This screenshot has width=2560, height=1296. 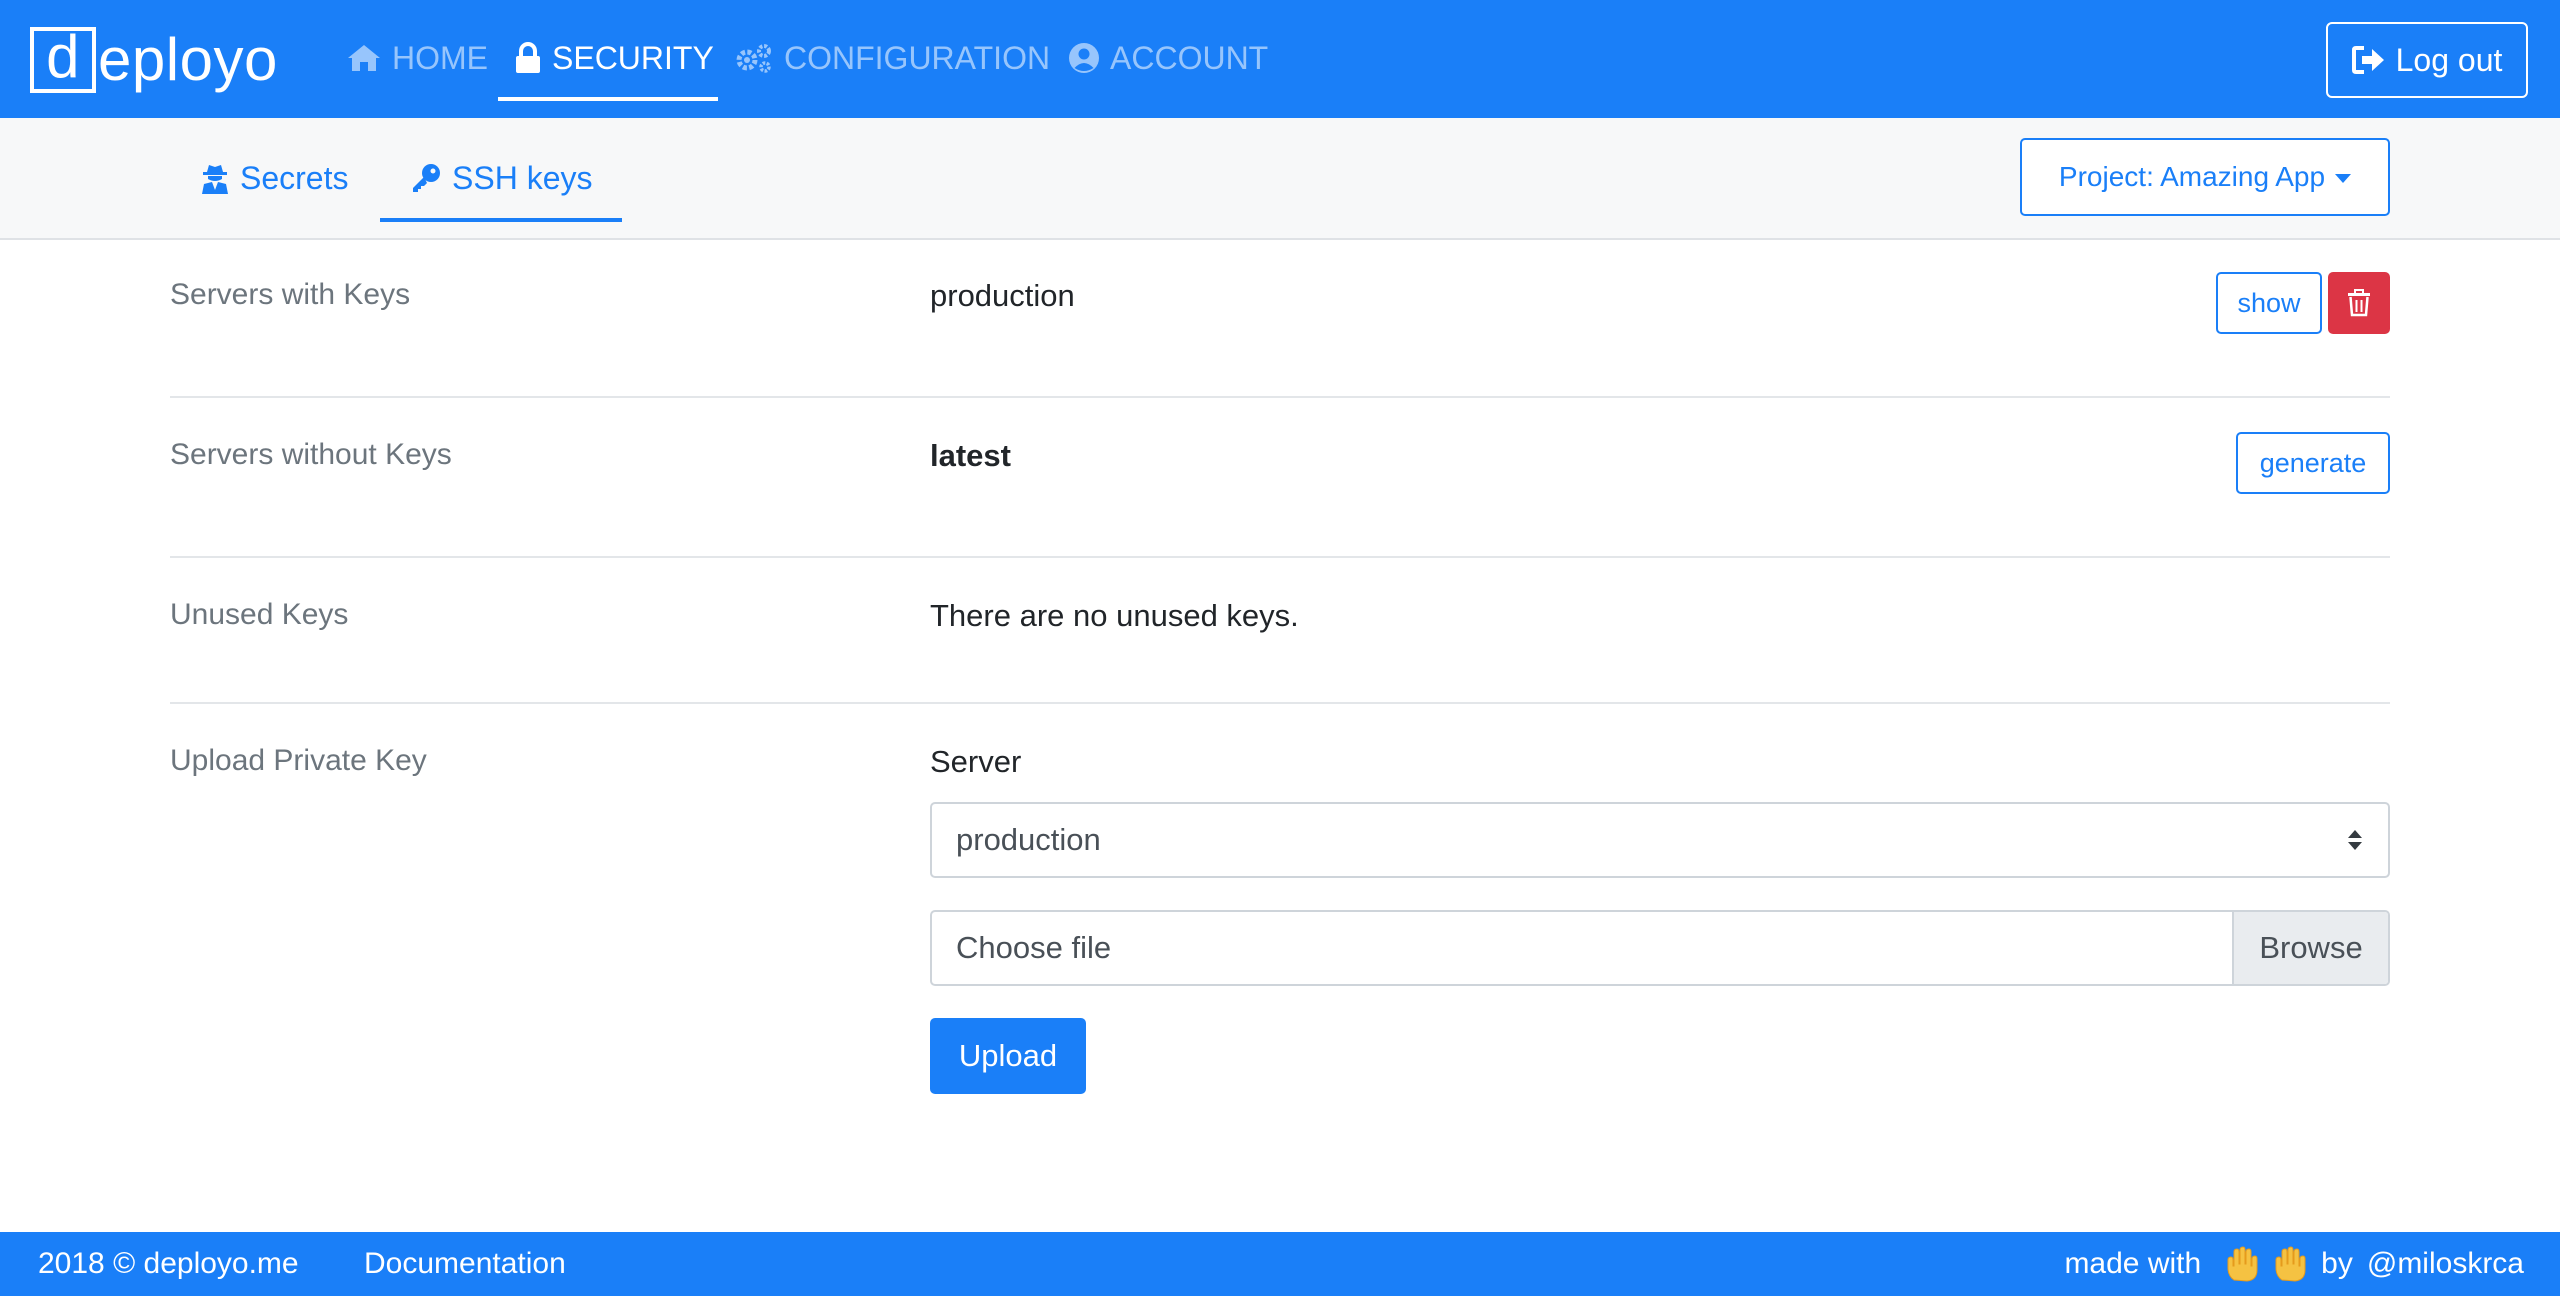 I want to click on nav-item-configuration: CONFIGURATION, so click(x=892, y=58).